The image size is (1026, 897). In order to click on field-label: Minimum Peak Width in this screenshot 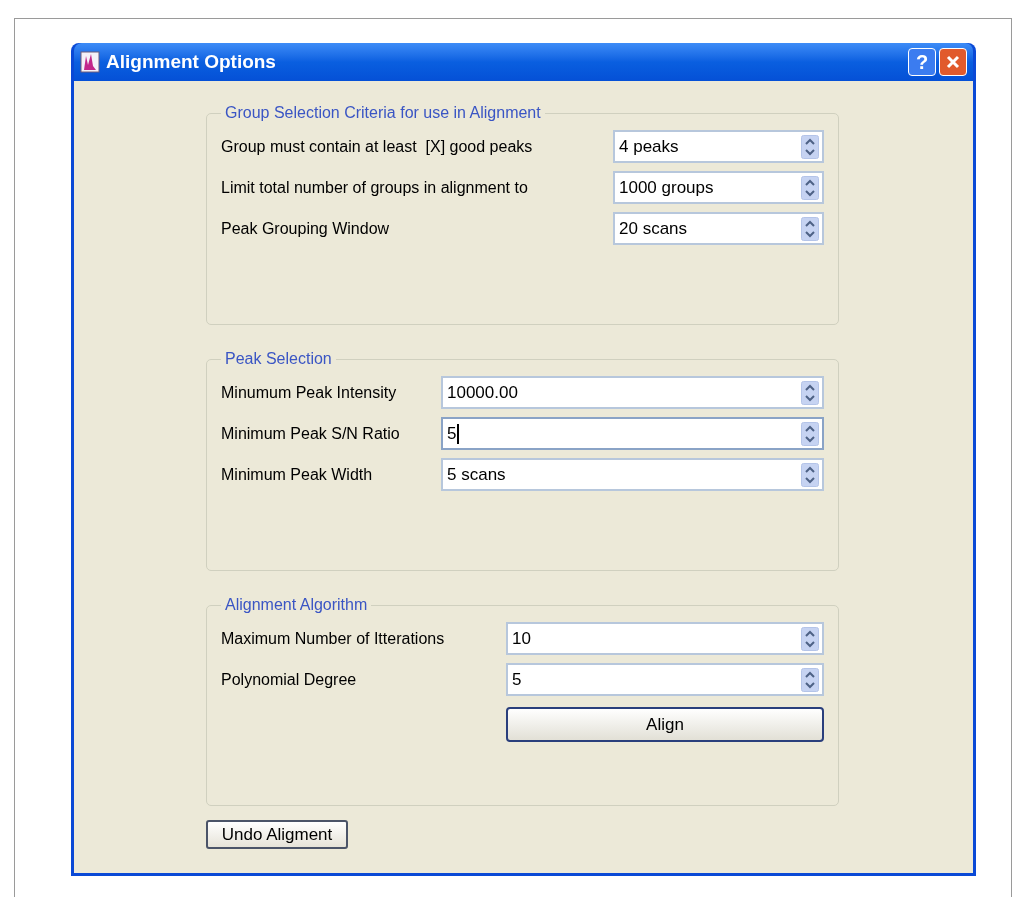, I will do `click(297, 474)`.